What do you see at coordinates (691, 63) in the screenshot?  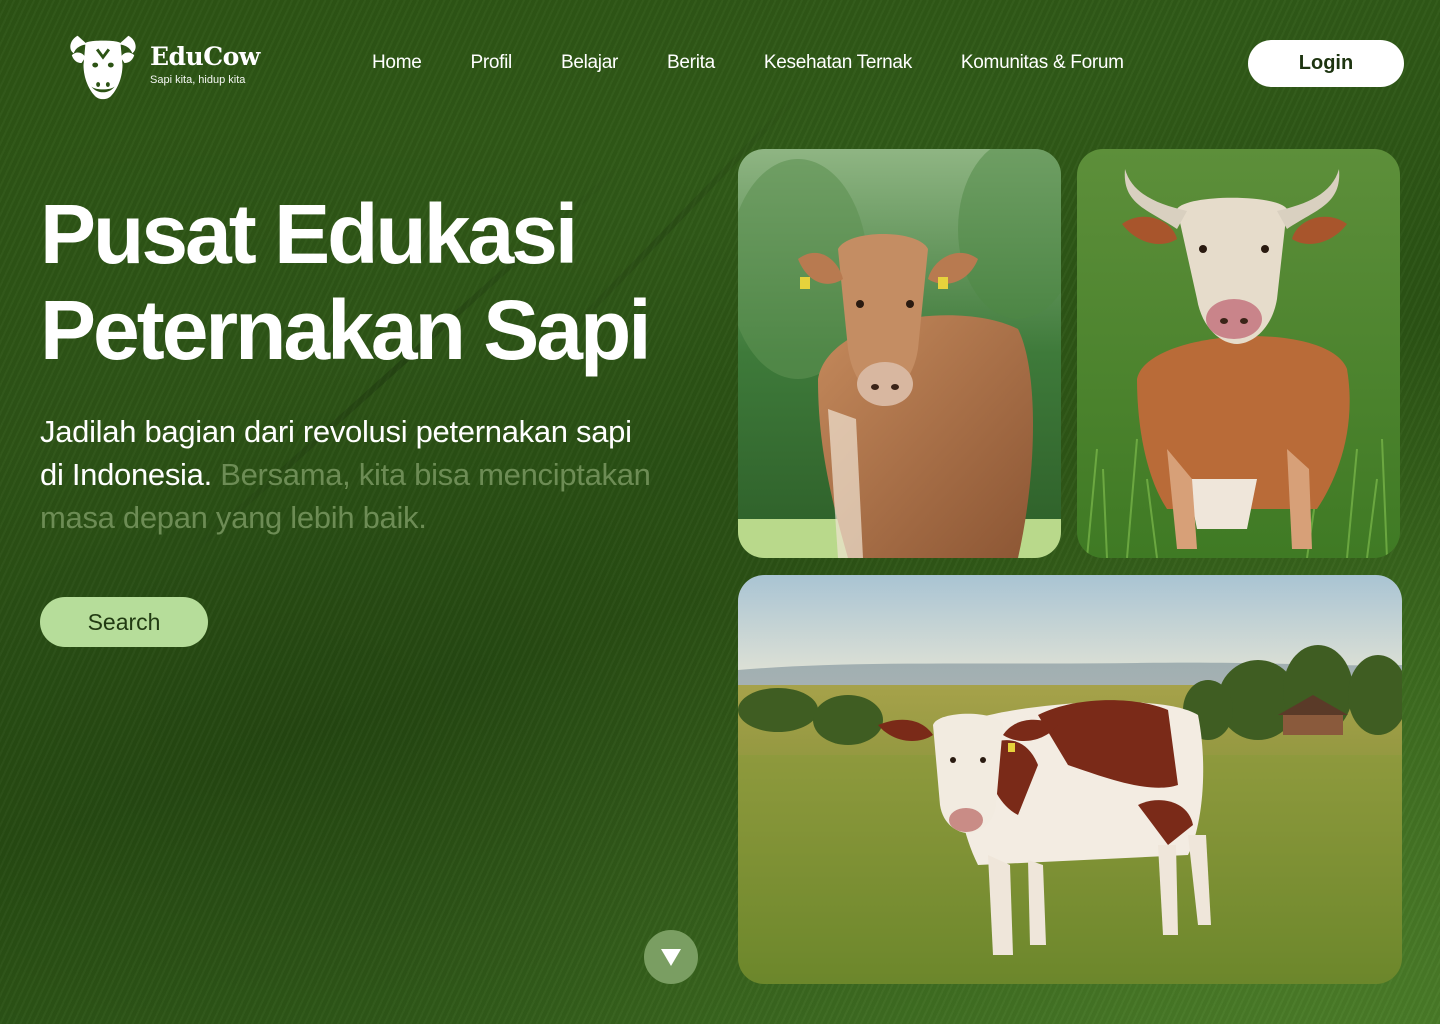 I see `nav-item-berita: Berita` at bounding box center [691, 63].